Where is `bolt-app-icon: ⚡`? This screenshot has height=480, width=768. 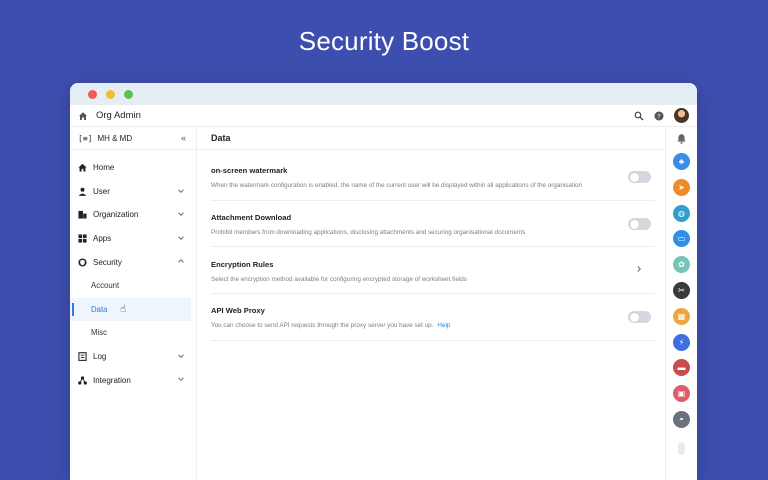
bolt-app-icon: ⚡ is located at coordinates (681, 342).